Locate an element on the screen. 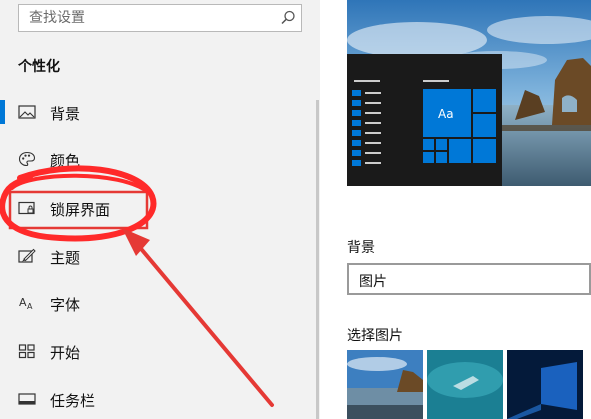 This screenshot has height=419, width=591. palette-icon is located at coordinates (27, 159).